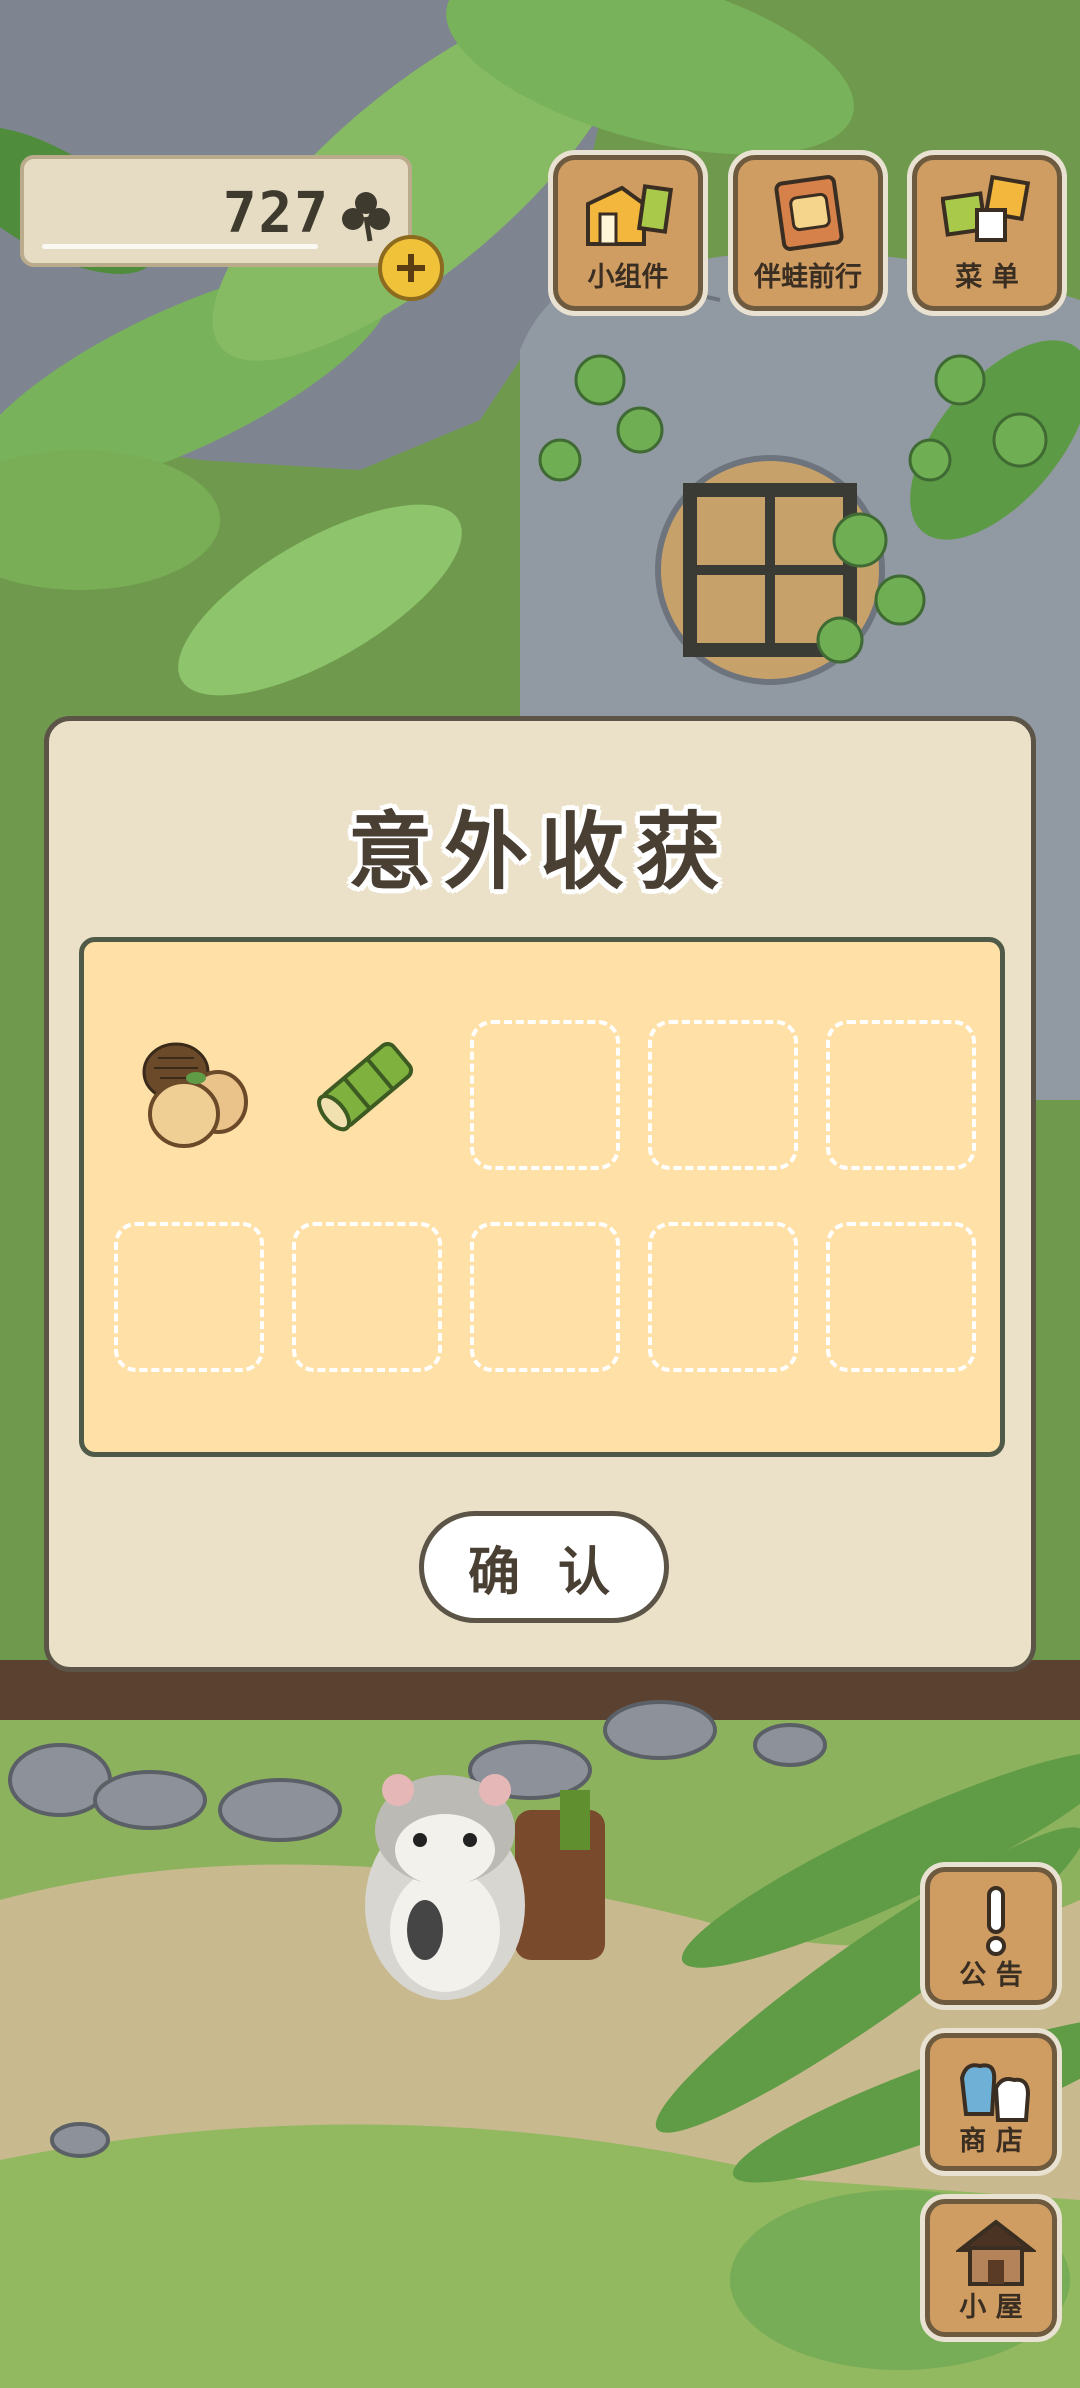  What do you see at coordinates (195, 1095) in the screenshot?
I see `nuts-icon` at bounding box center [195, 1095].